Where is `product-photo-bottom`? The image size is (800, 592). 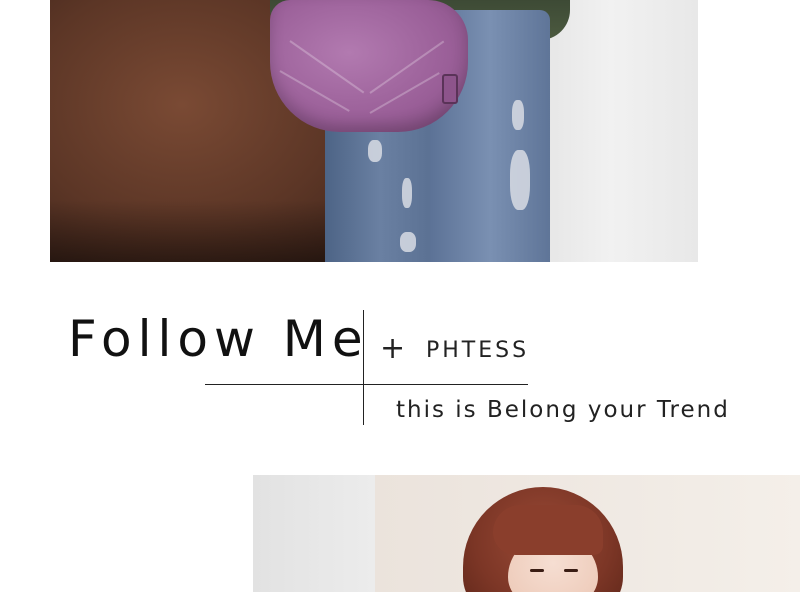 product-photo-bottom is located at coordinates (526, 533).